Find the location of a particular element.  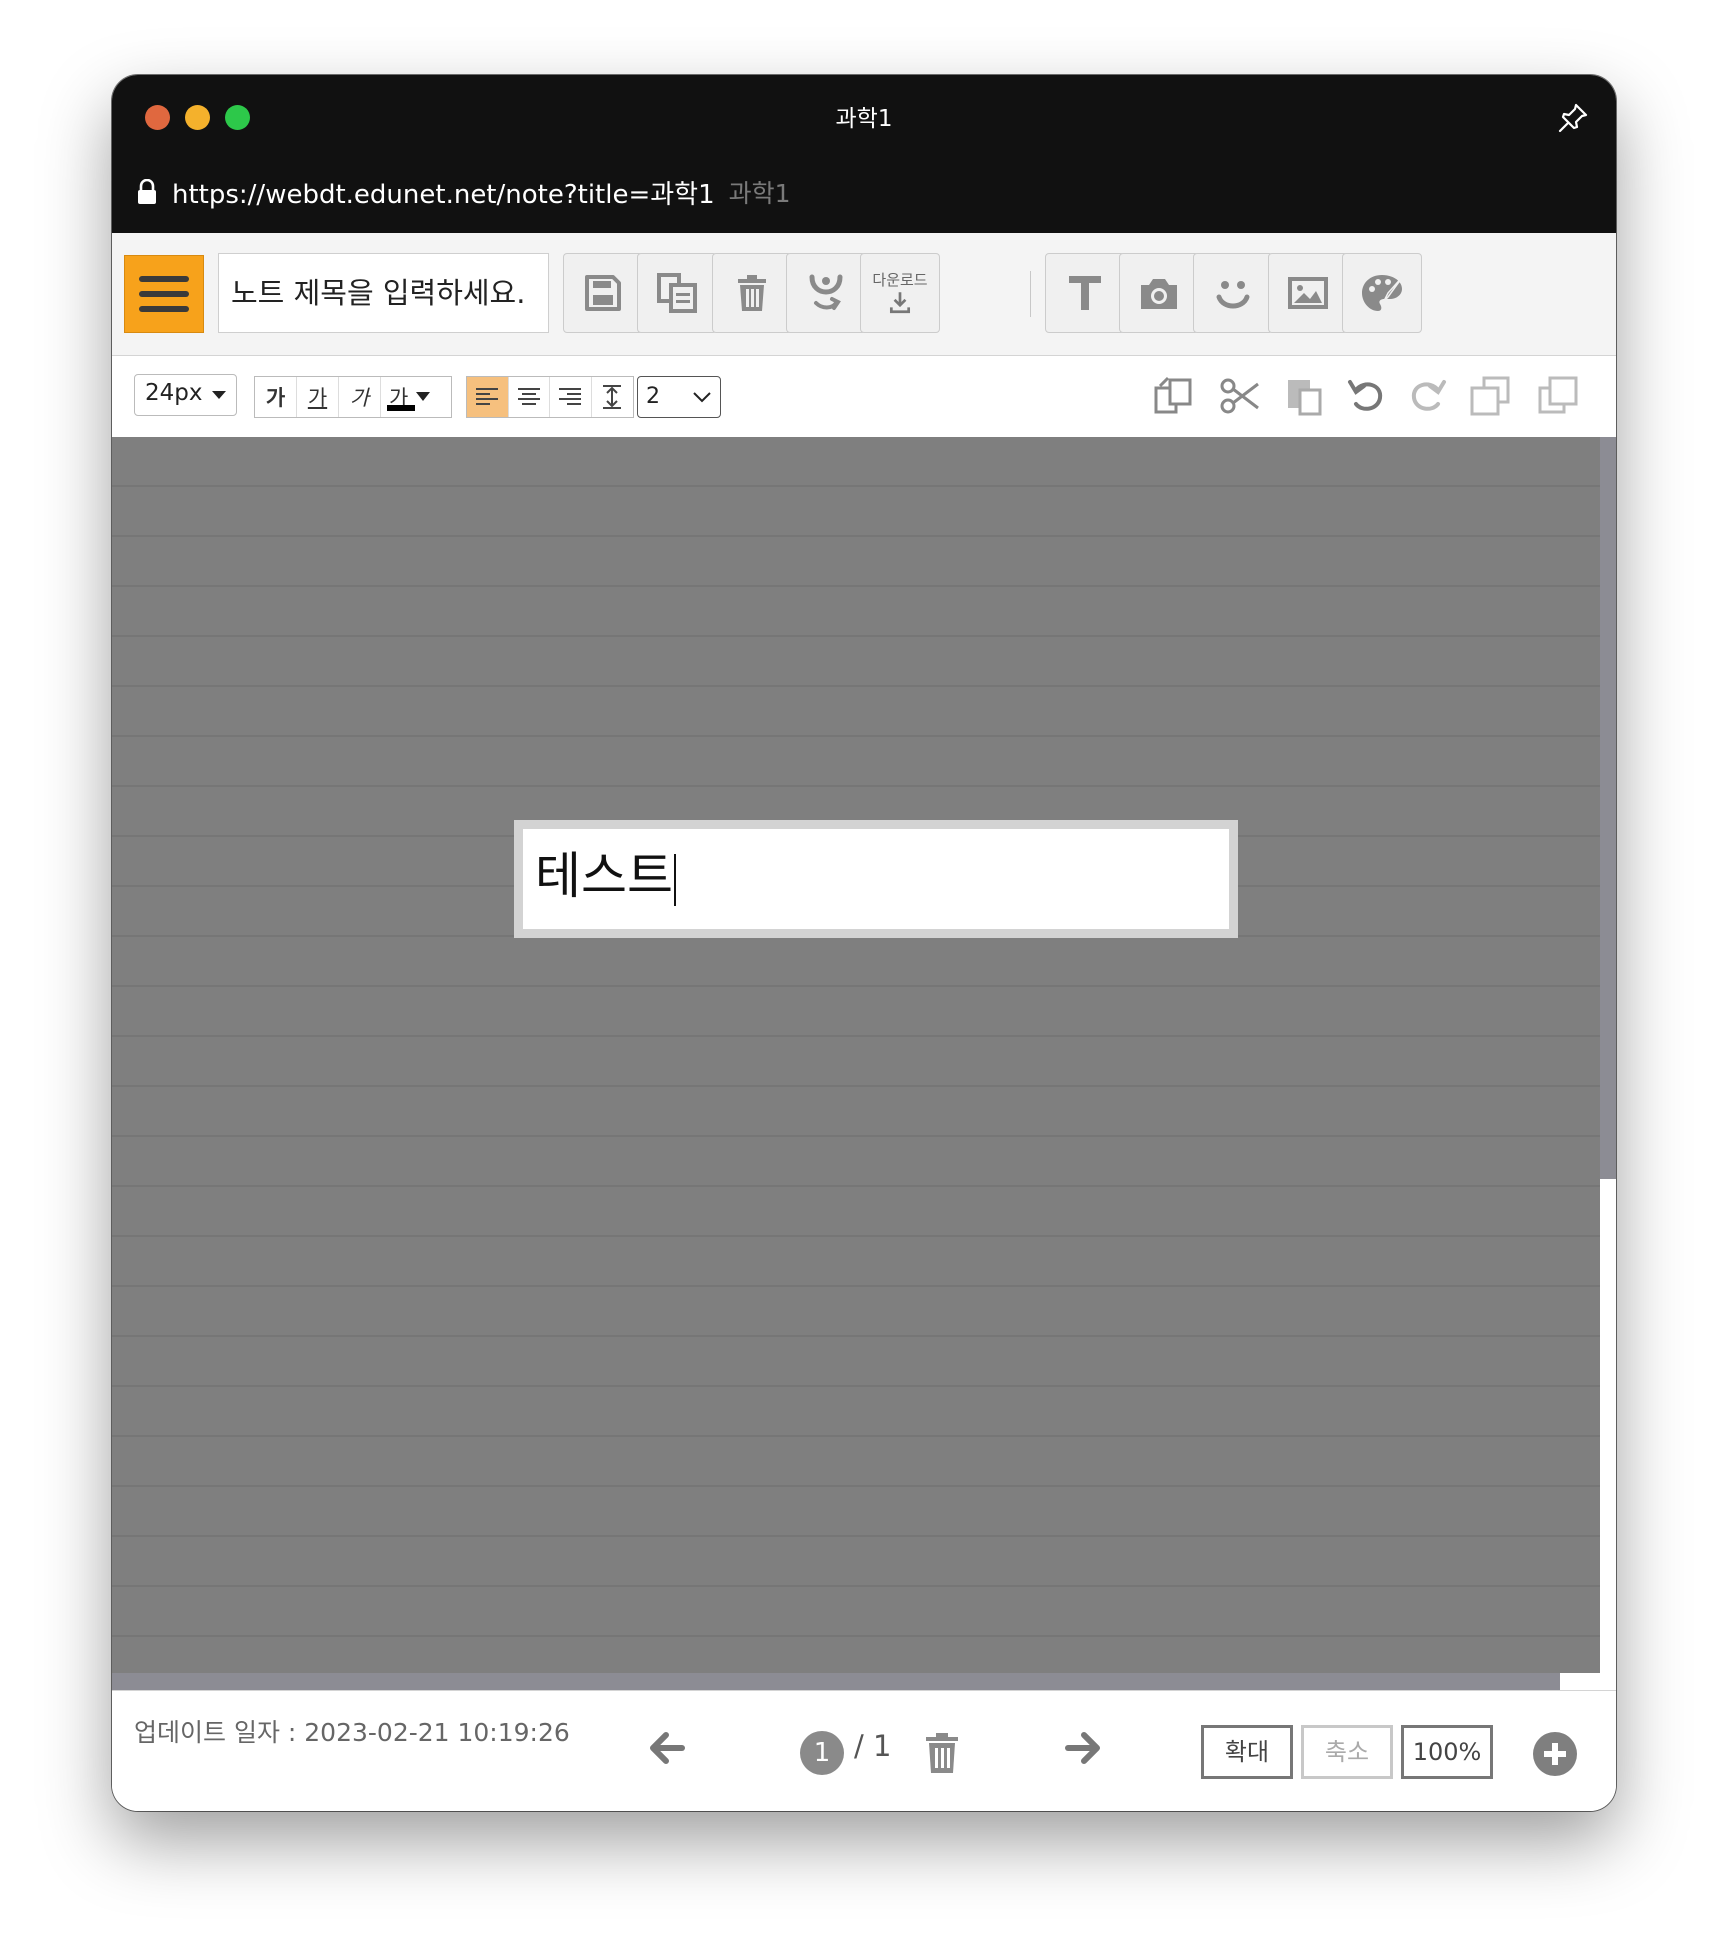

horizontal-scrollbar-thumb is located at coordinates (836, 1681).